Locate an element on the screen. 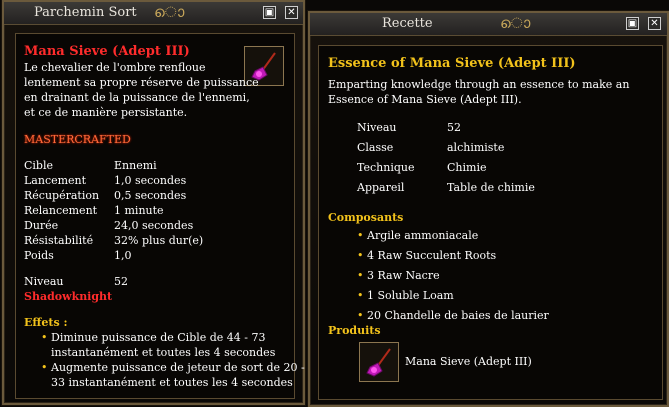 This screenshot has width=669, height=407. mastercrafted-tag: MASTERCRAFTED is located at coordinates (77, 139).